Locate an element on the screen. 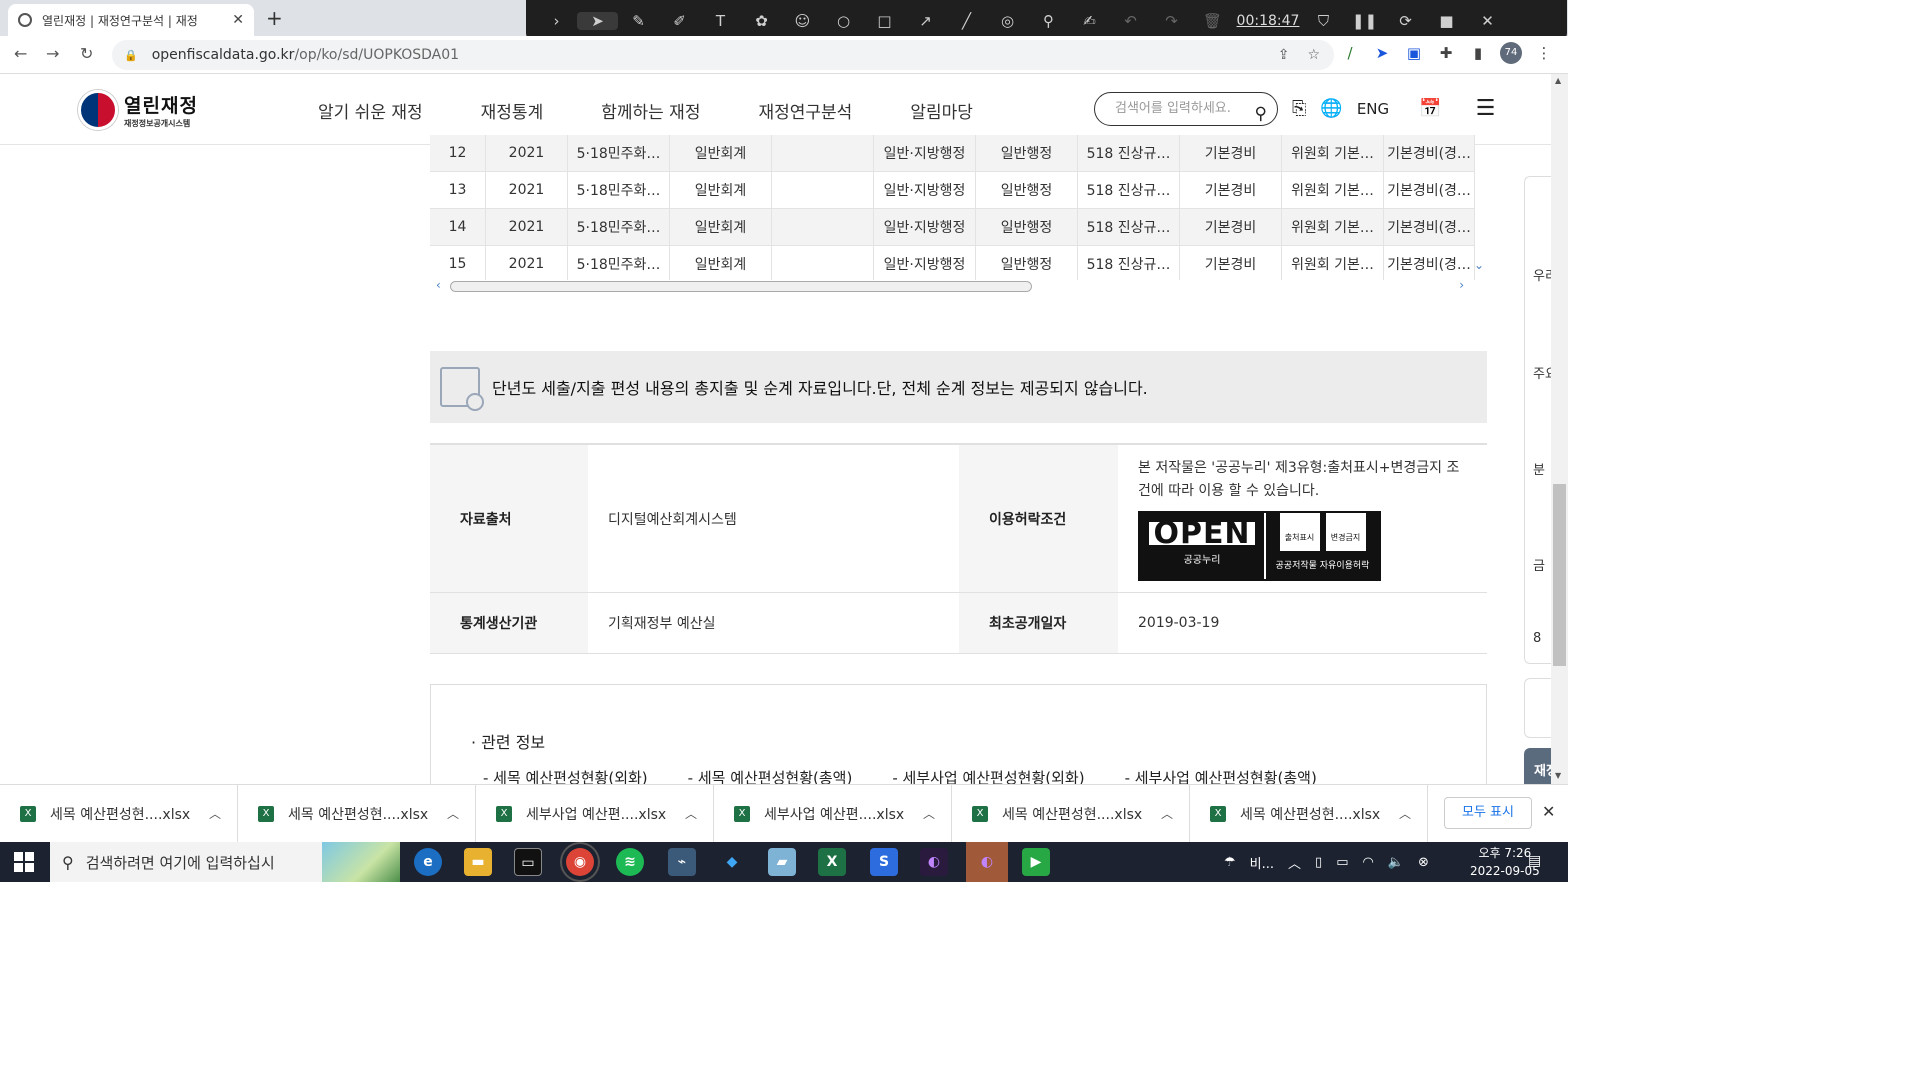 The height and width of the screenshot is (1080, 1920). globe-lang-icon: 🌐 is located at coordinates (1331, 108).